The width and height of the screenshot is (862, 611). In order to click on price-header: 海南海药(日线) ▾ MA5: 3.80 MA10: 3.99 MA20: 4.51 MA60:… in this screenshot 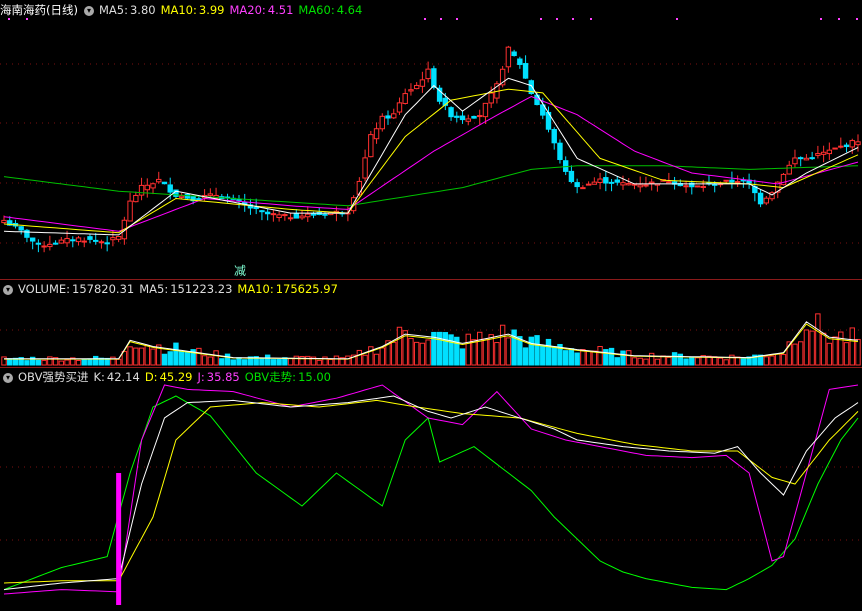, I will do `click(183, 10)`.